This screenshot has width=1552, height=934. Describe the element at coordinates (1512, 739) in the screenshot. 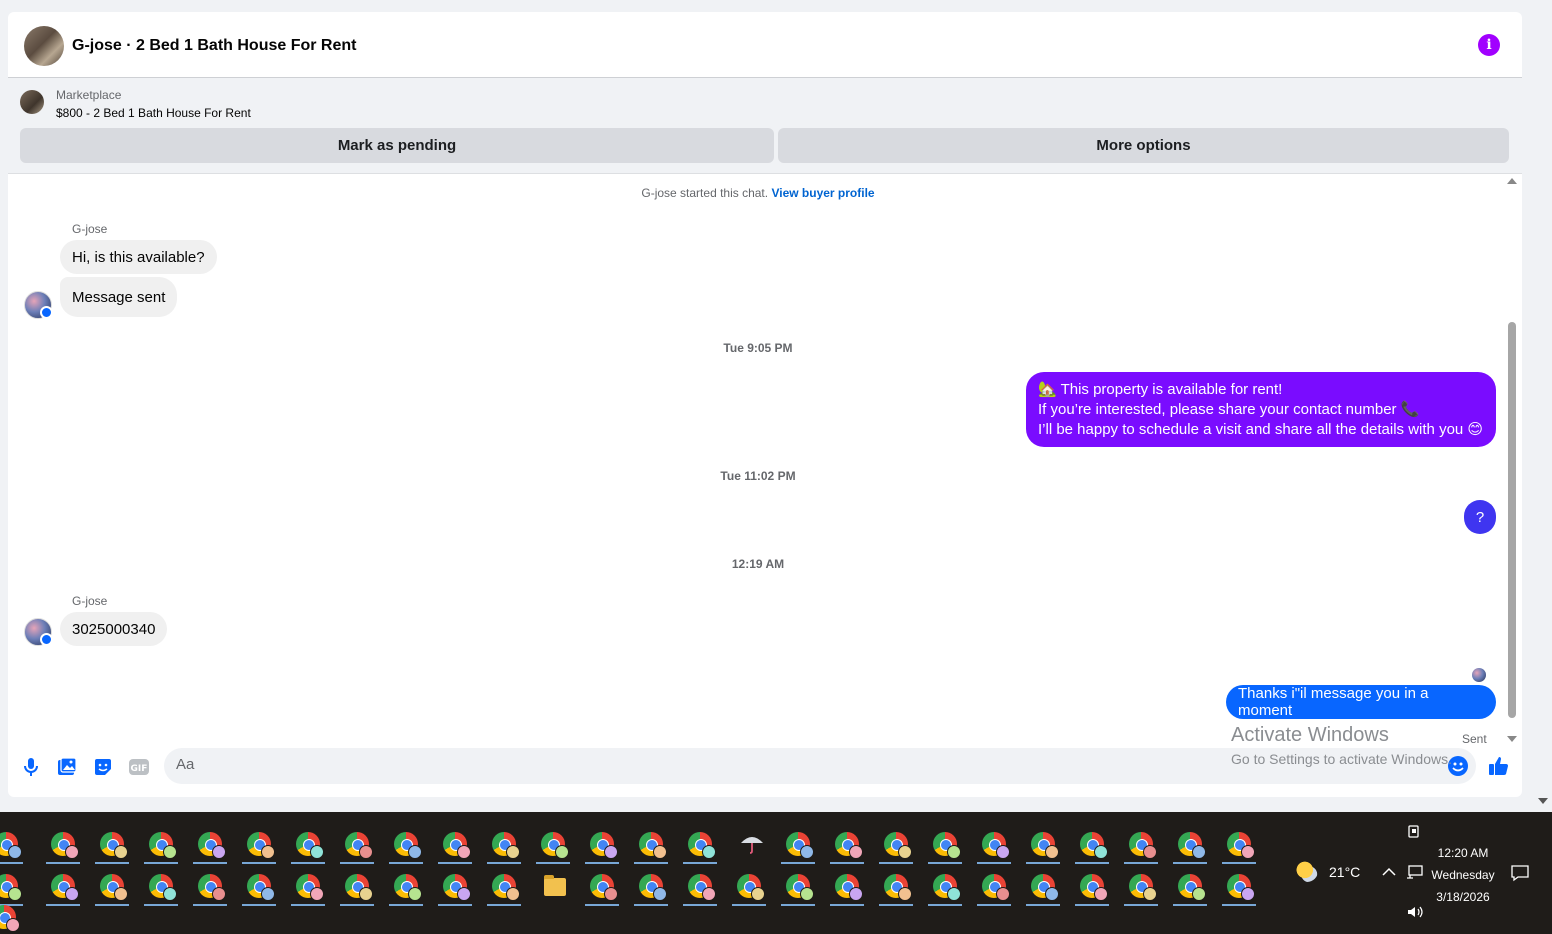

I see `scroll-down-arrow` at that location.